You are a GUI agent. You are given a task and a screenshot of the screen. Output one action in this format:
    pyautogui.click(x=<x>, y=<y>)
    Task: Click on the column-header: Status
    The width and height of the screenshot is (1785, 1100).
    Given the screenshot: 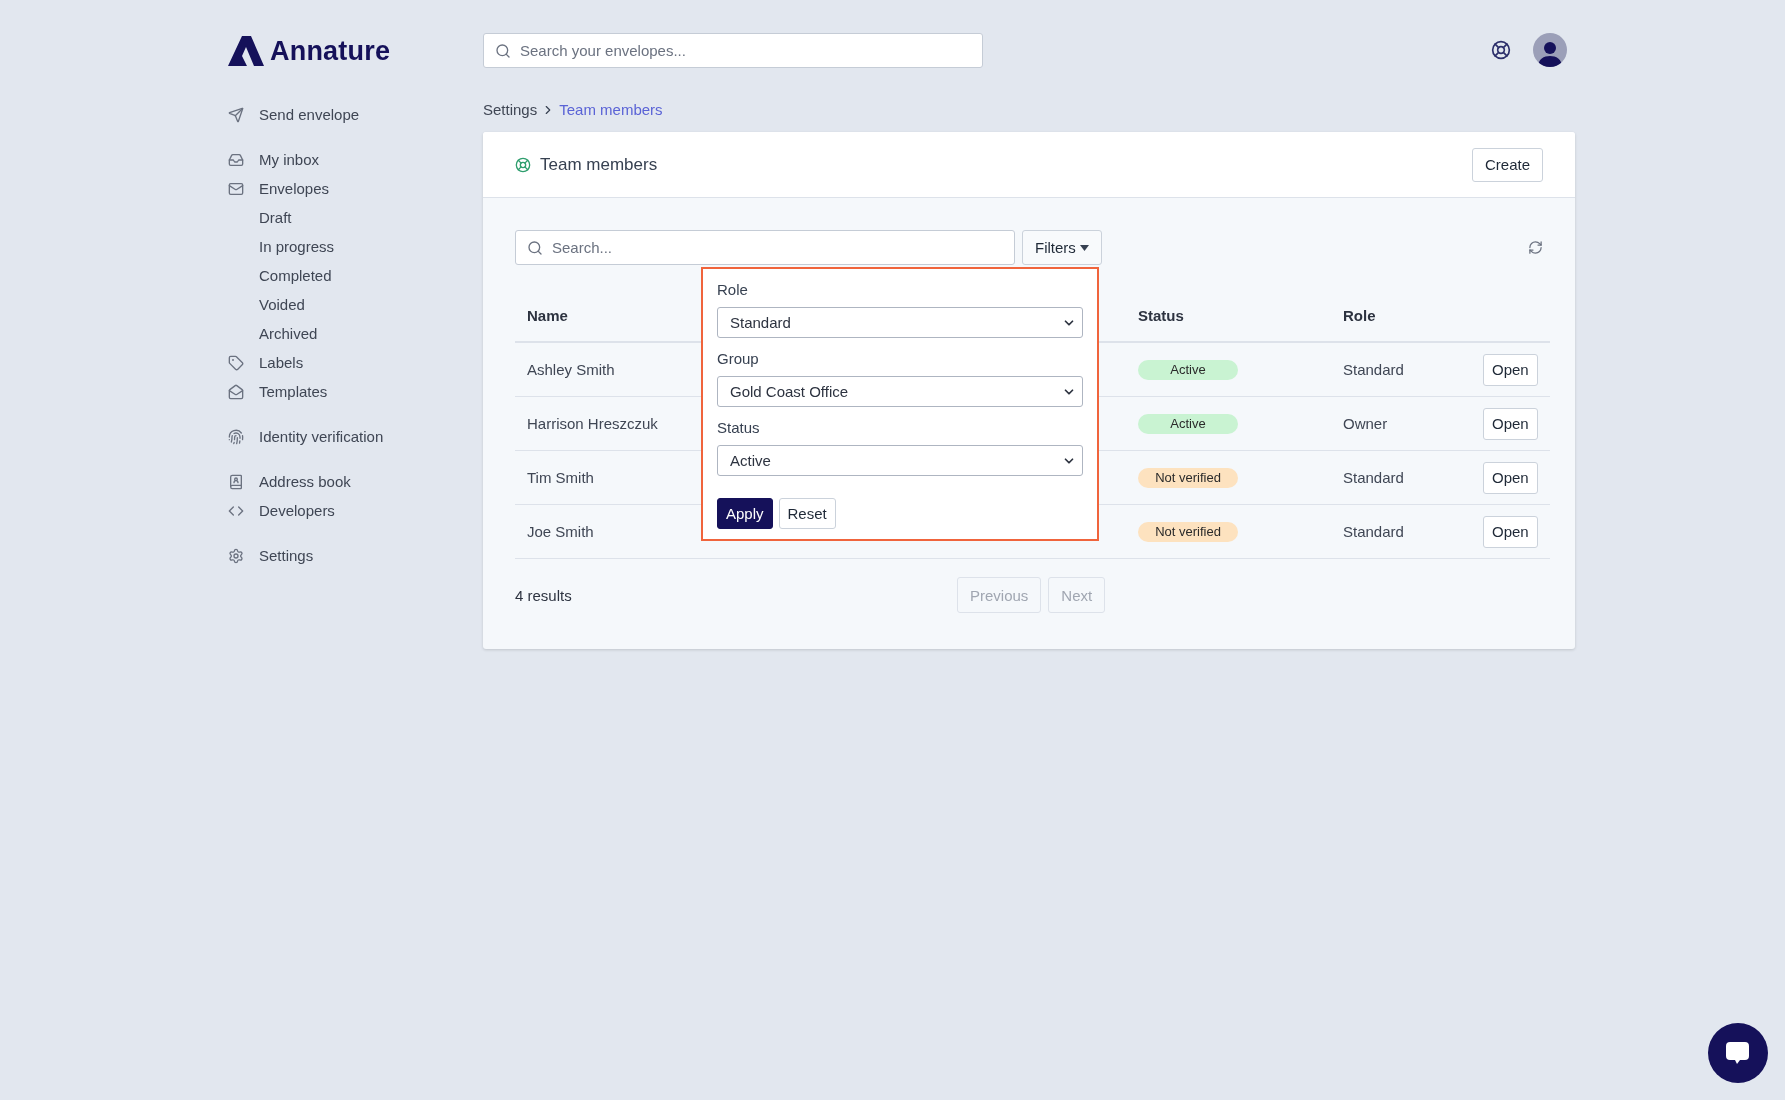 What is the action you would take?
    pyautogui.click(x=1228, y=316)
    